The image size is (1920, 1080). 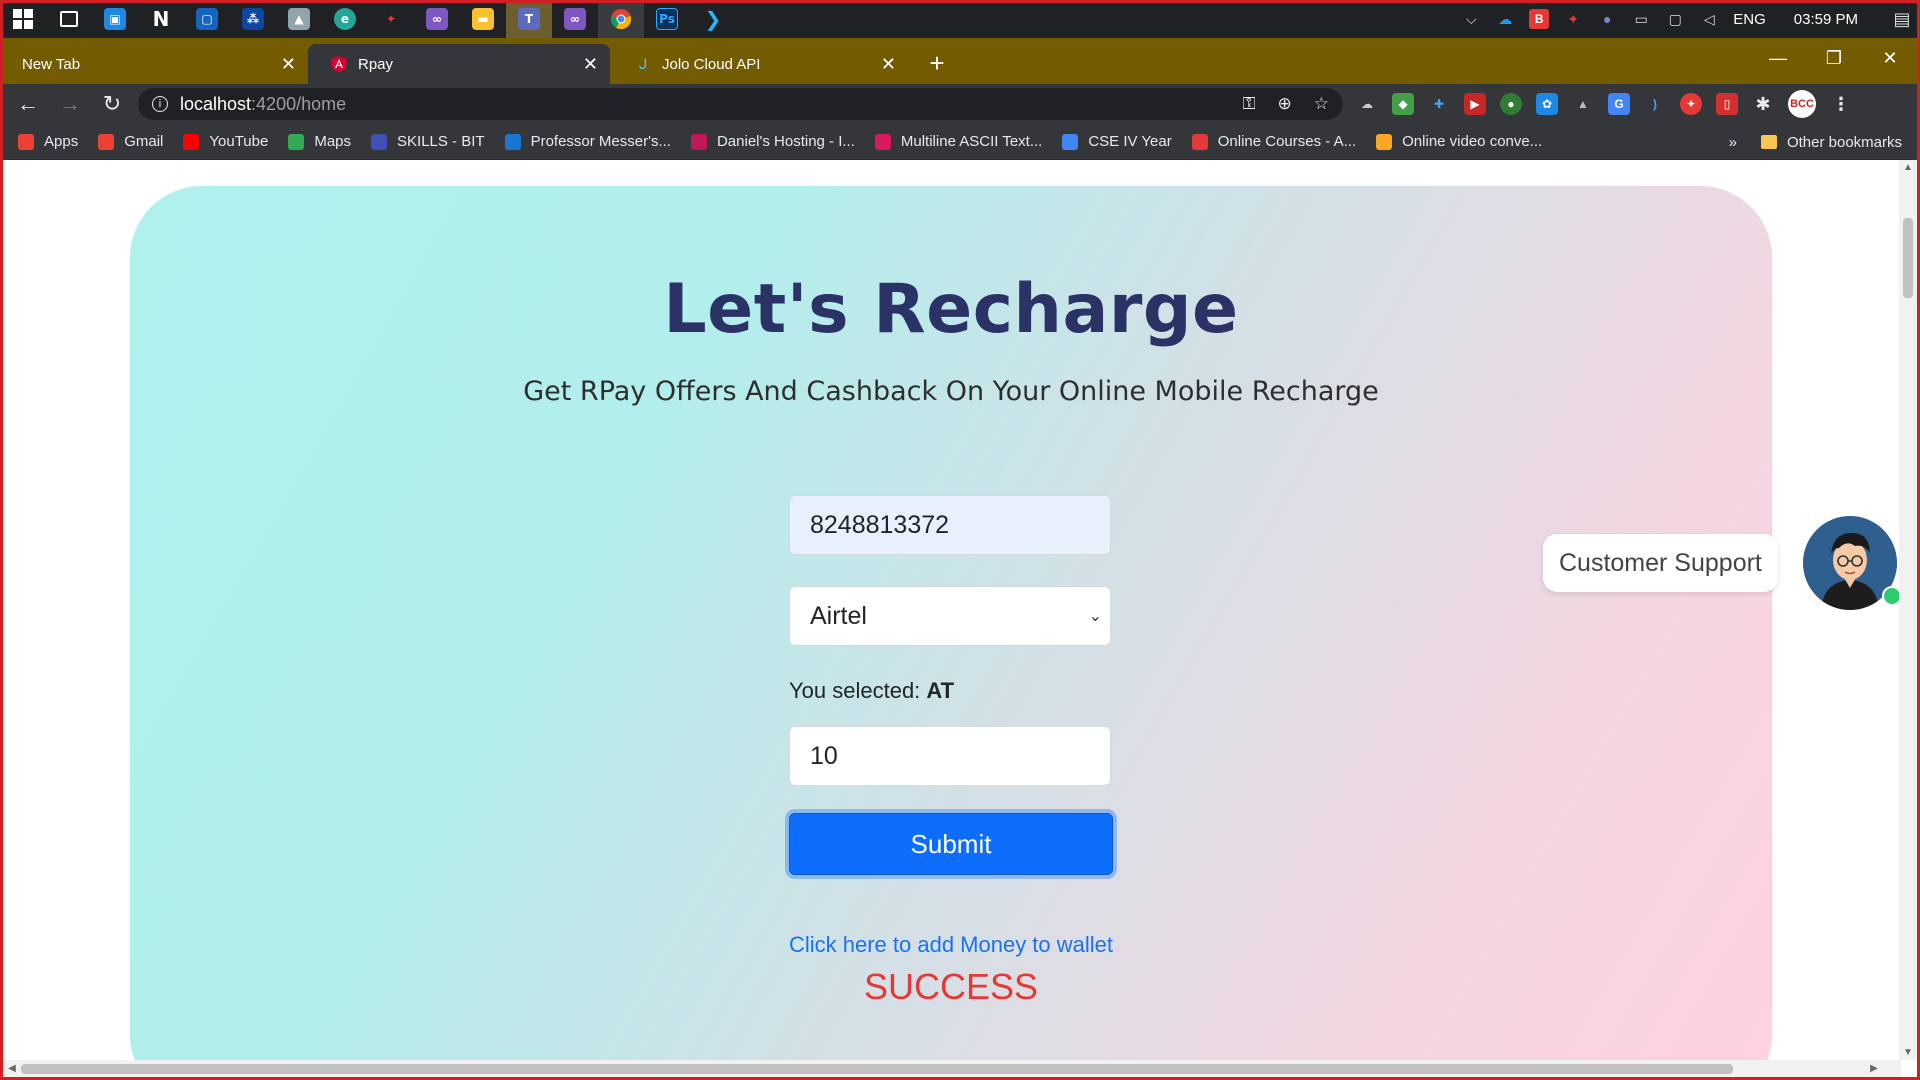 What do you see at coordinates (1908, 1052) in the screenshot?
I see `scroll-down-icon: ▼` at bounding box center [1908, 1052].